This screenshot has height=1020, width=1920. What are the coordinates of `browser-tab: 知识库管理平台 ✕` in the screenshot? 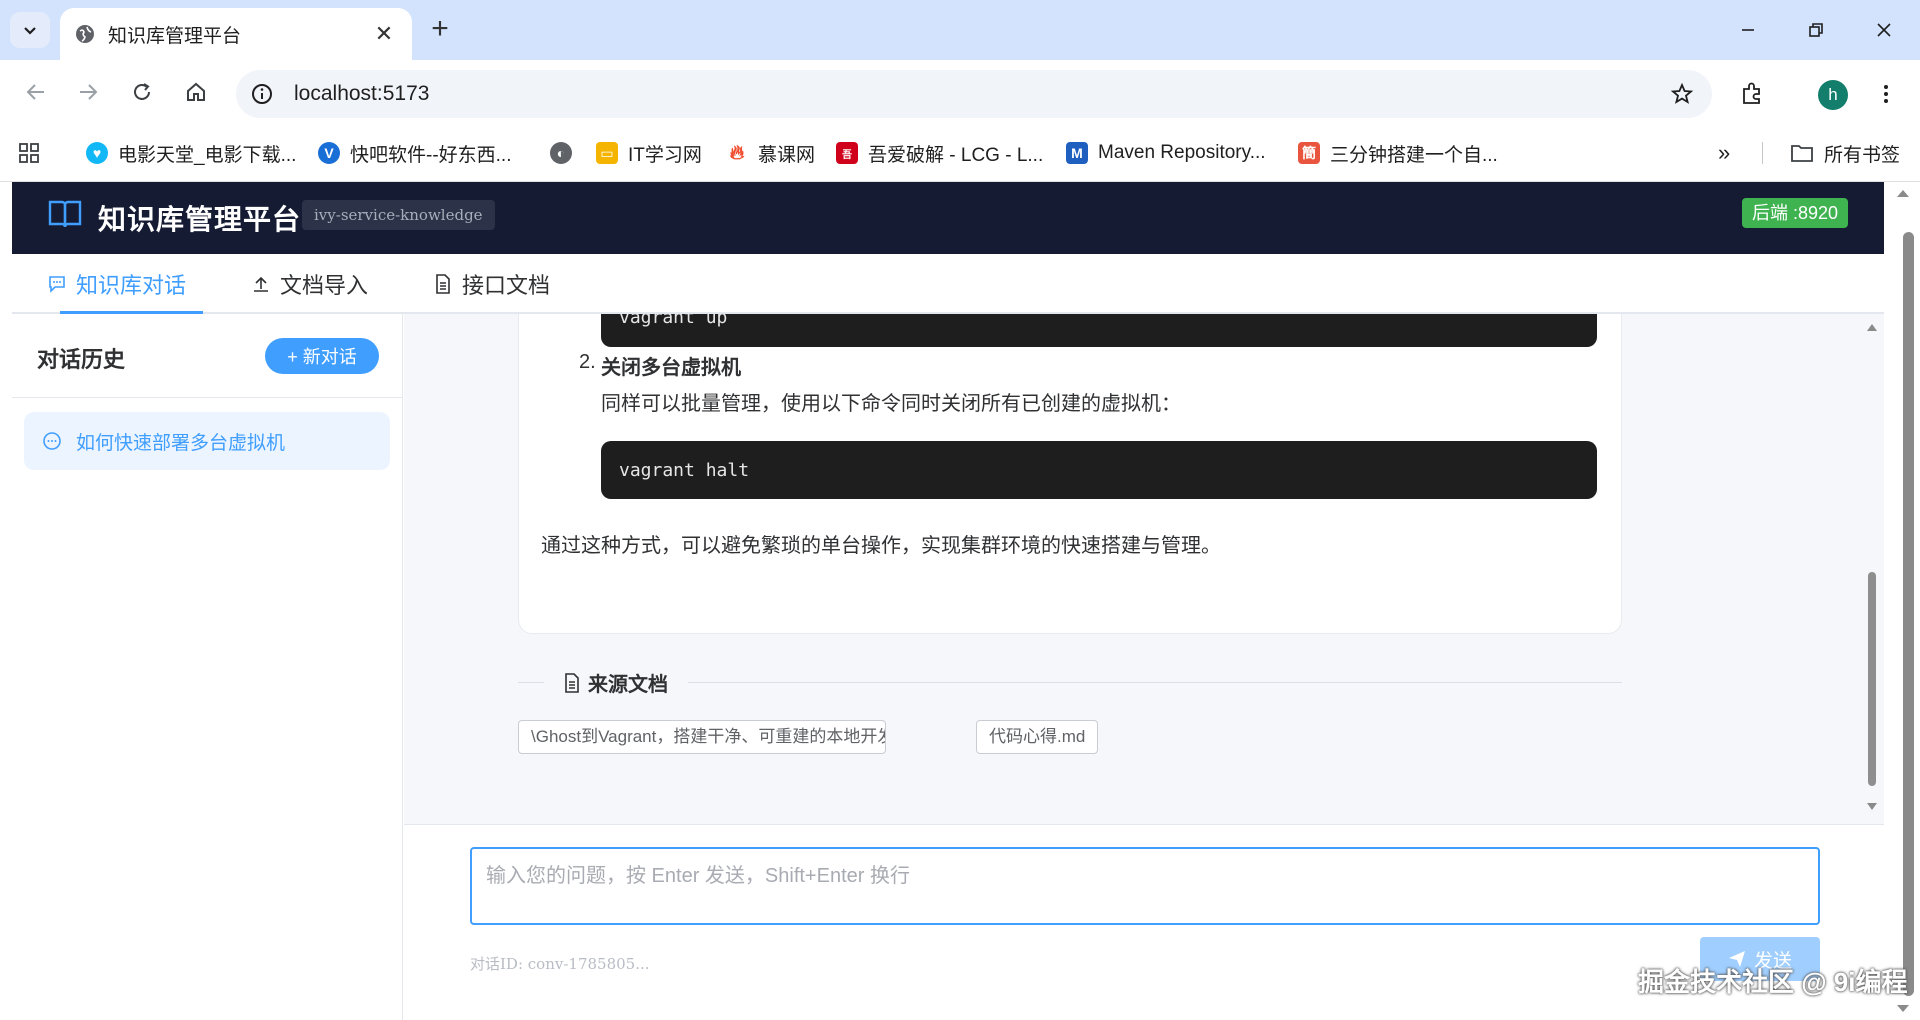 It's located at (236, 34).